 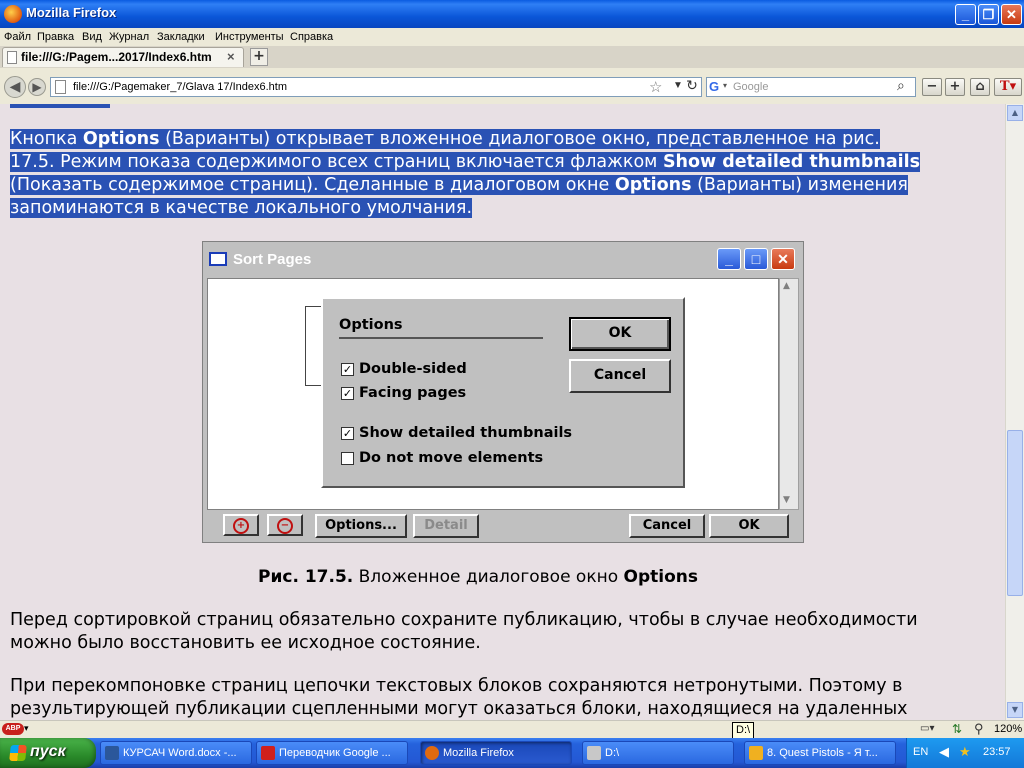 I want to click on scroll-up-button: ▲, so click(x=1015, y=113).